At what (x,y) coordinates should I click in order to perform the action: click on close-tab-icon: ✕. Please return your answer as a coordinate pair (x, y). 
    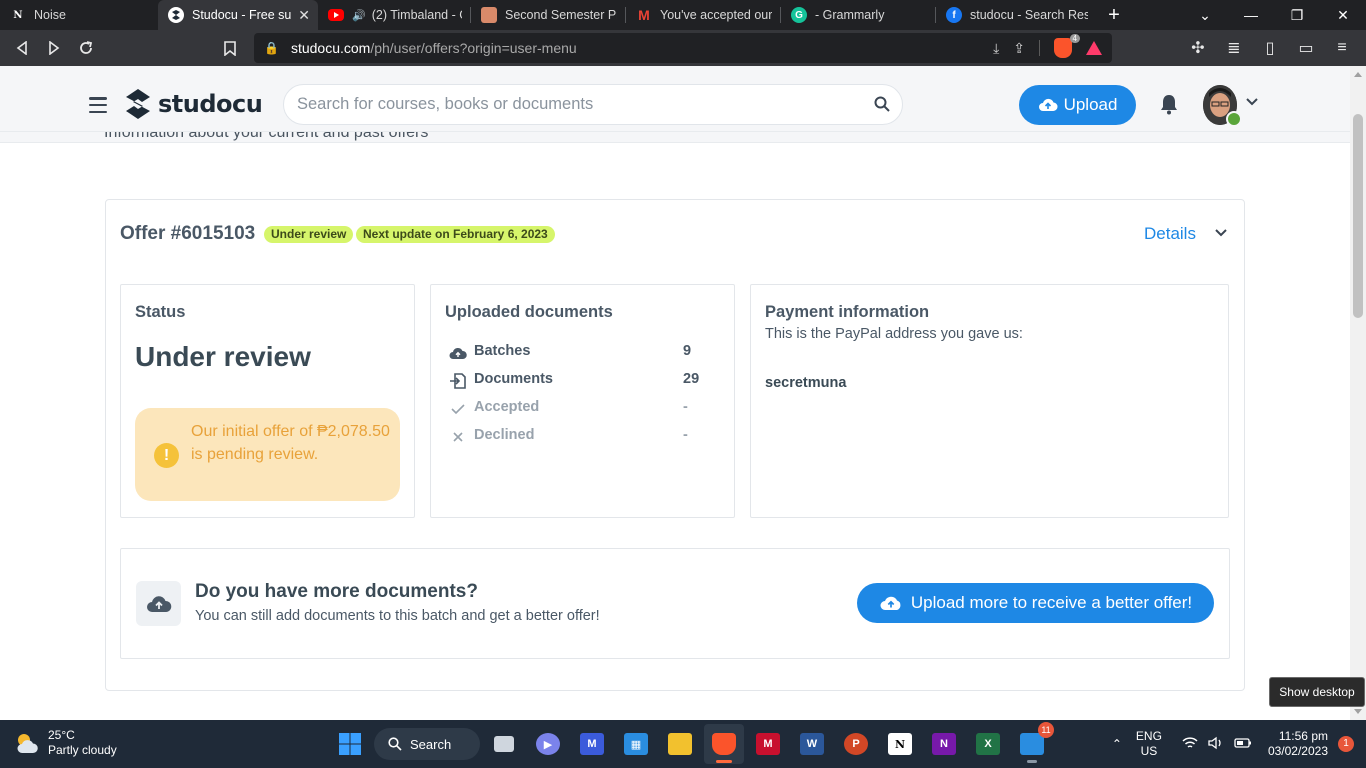
    Looking at the image, I should click on (304, 15).